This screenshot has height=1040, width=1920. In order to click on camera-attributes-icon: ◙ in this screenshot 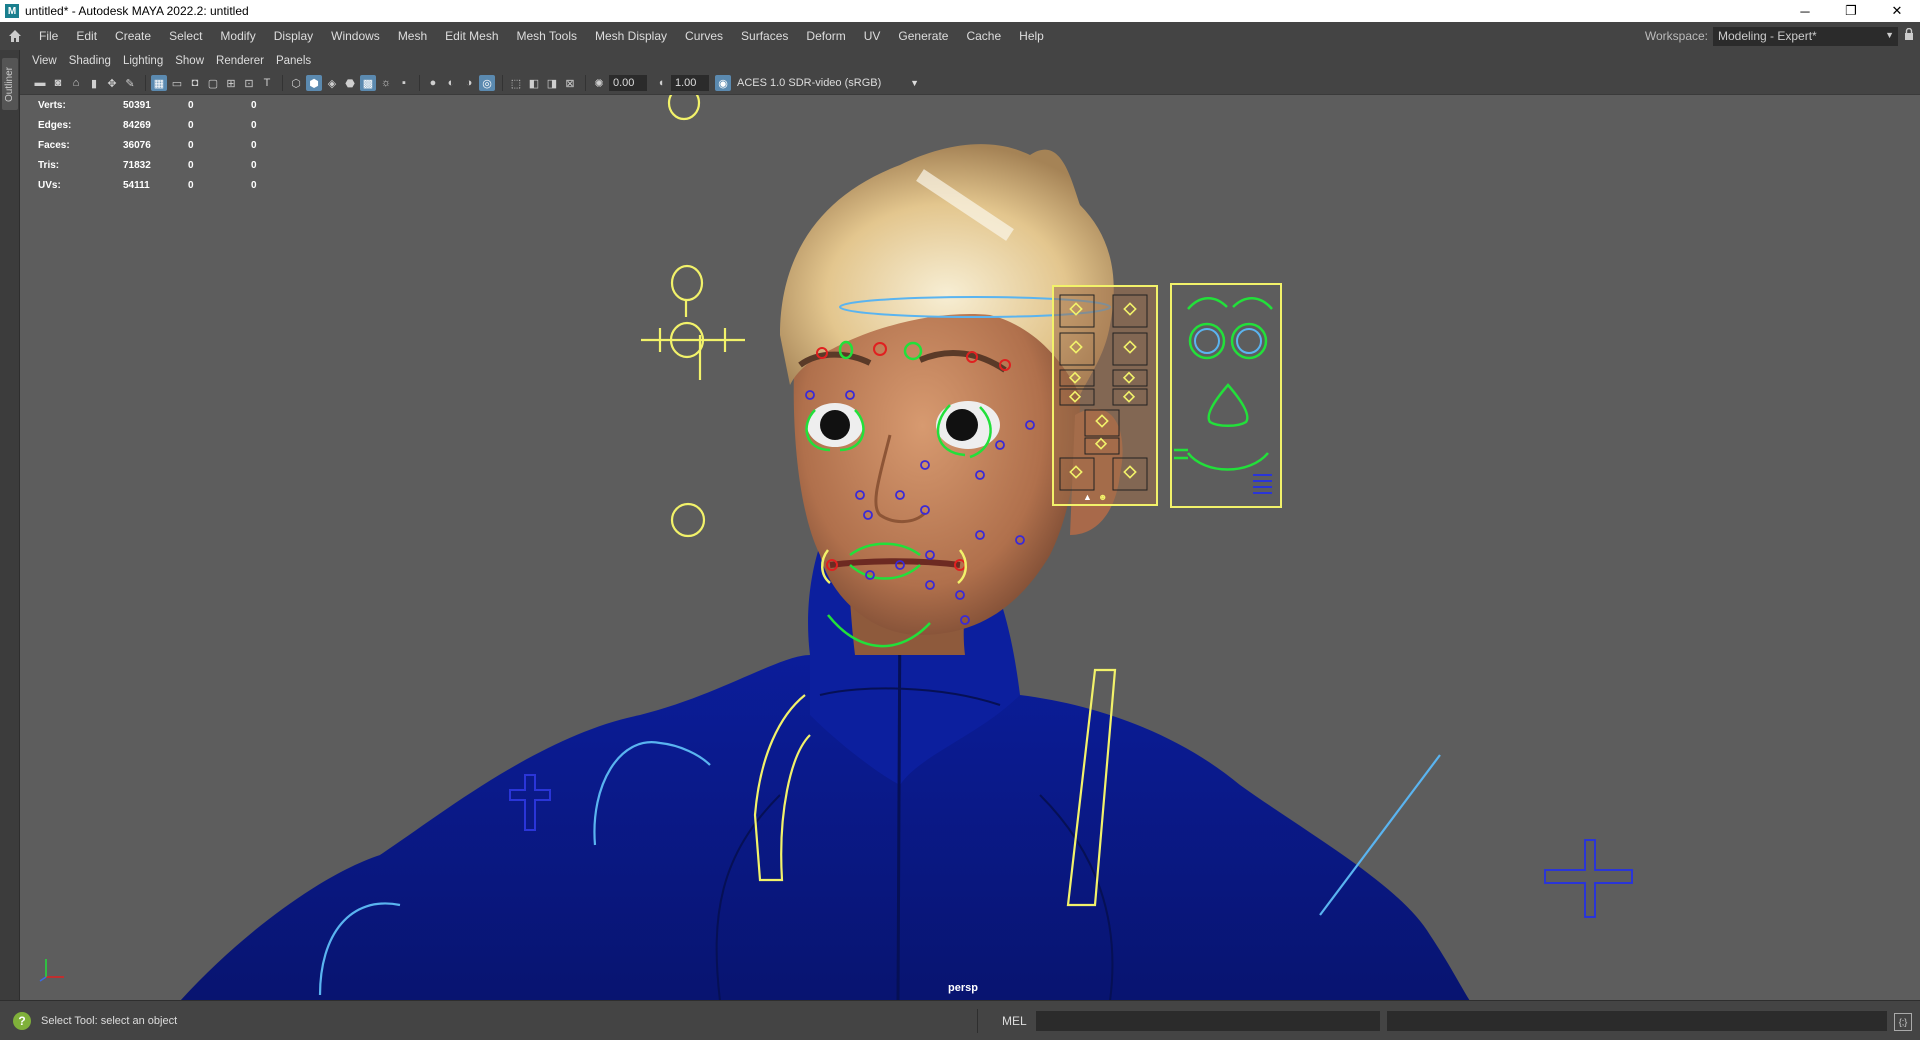, I will do `click(58, 83)`.